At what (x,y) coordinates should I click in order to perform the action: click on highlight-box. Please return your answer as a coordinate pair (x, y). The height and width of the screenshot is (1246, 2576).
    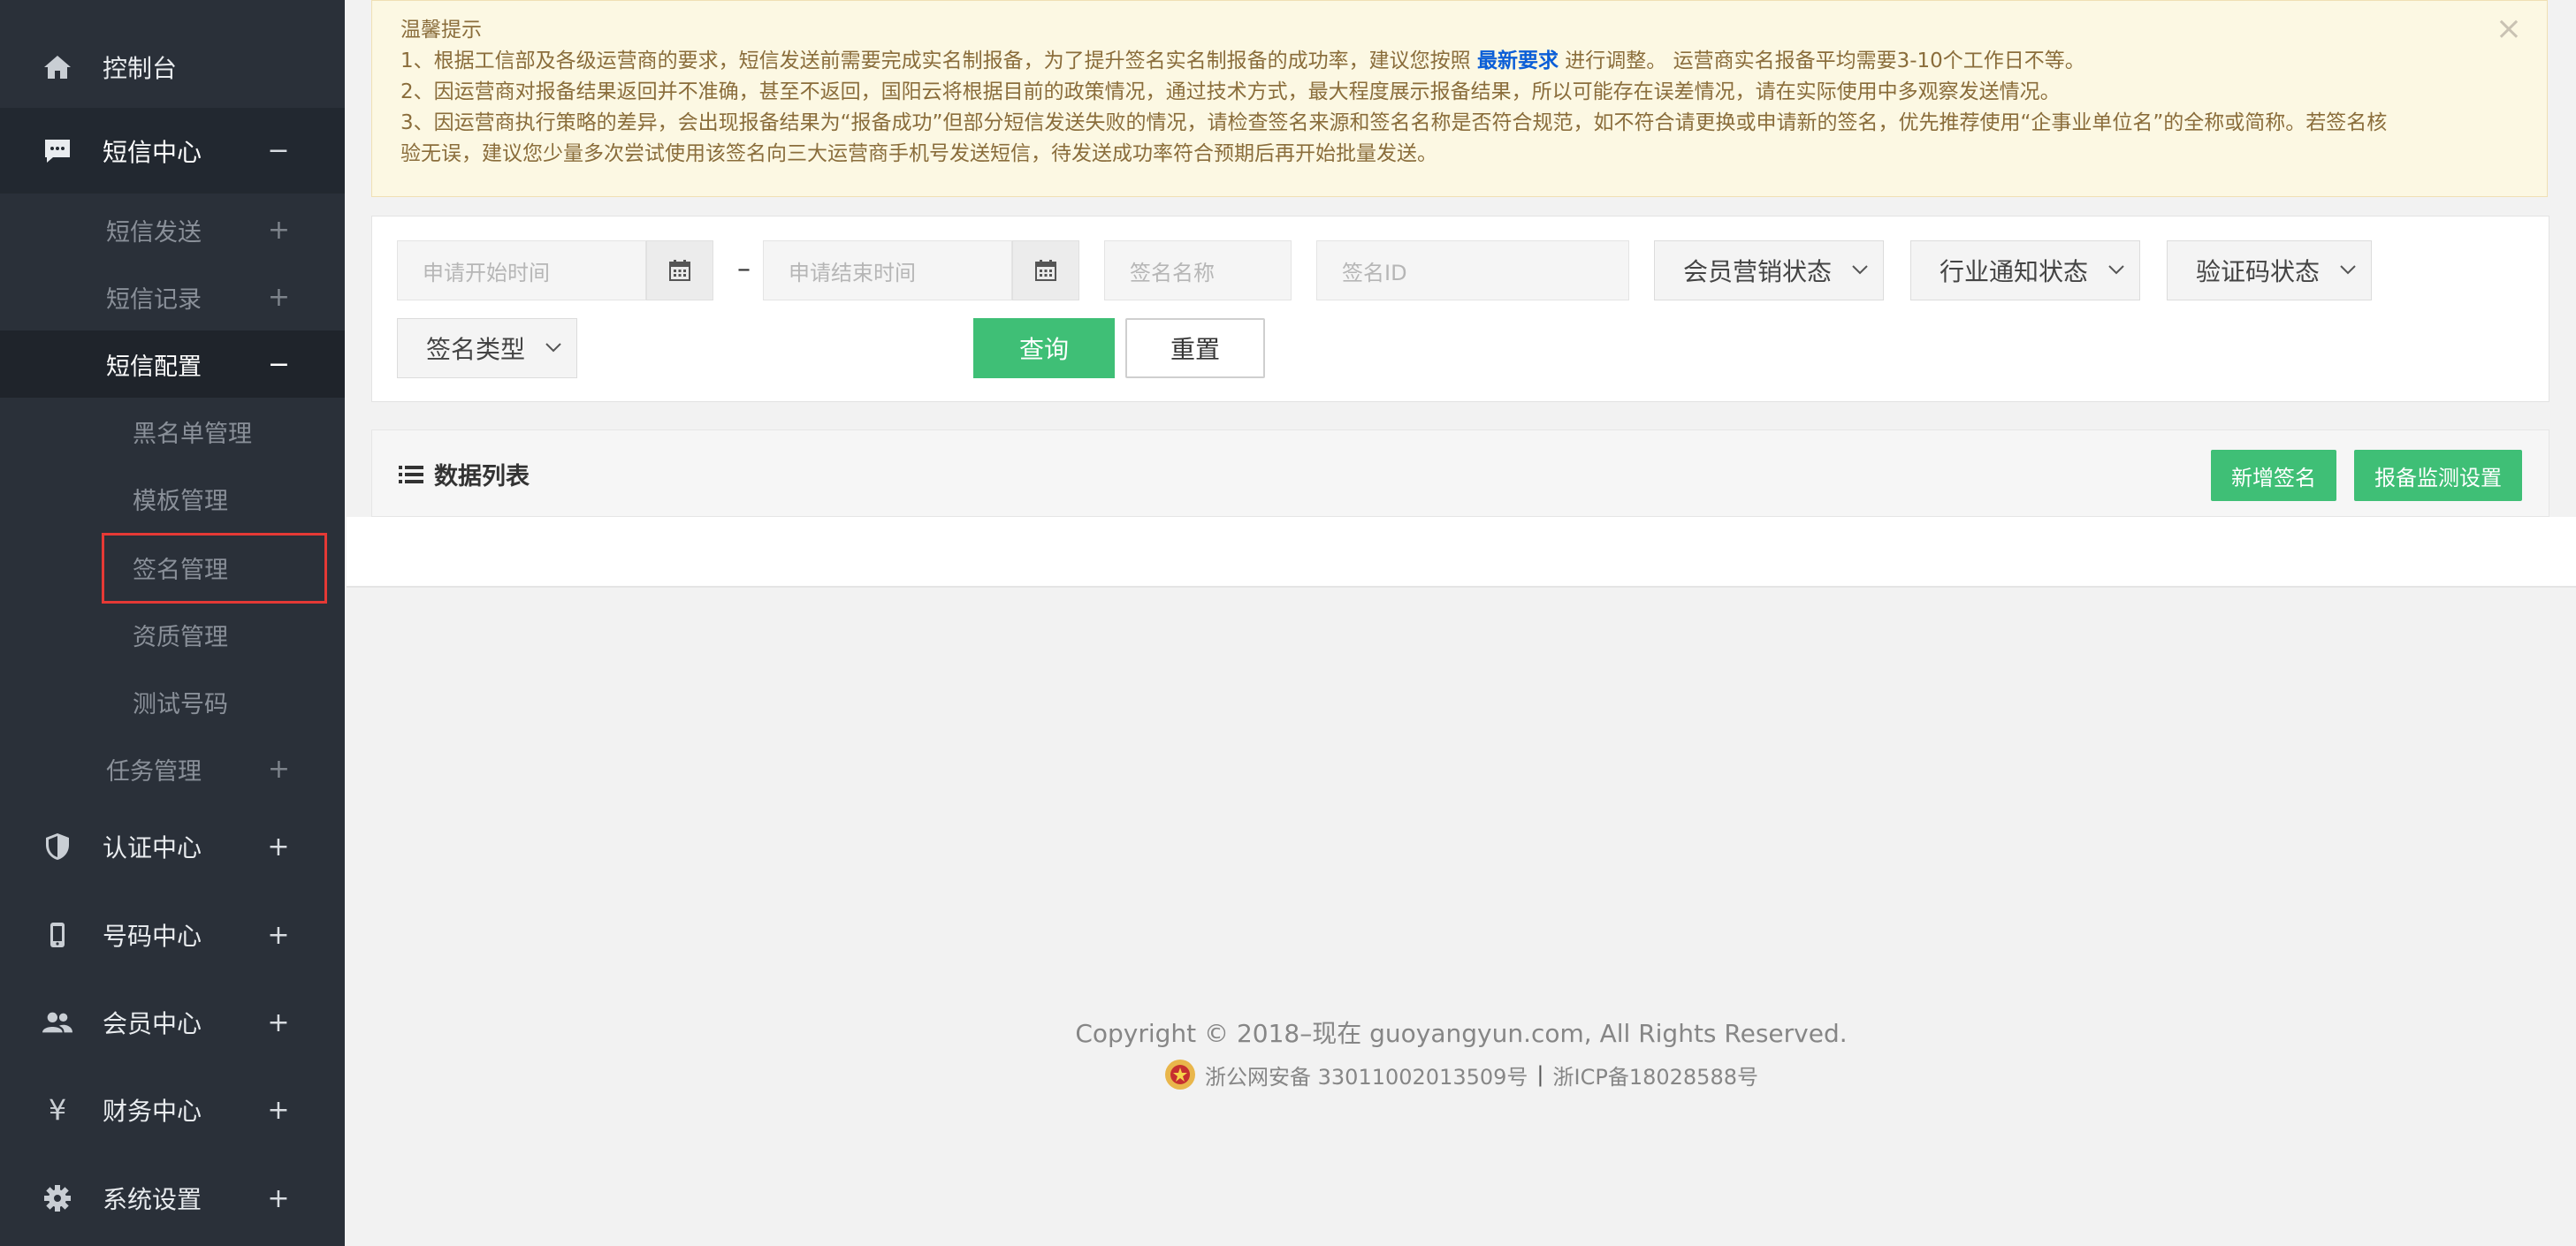
    Looking at the image, I should click on (214, 568).